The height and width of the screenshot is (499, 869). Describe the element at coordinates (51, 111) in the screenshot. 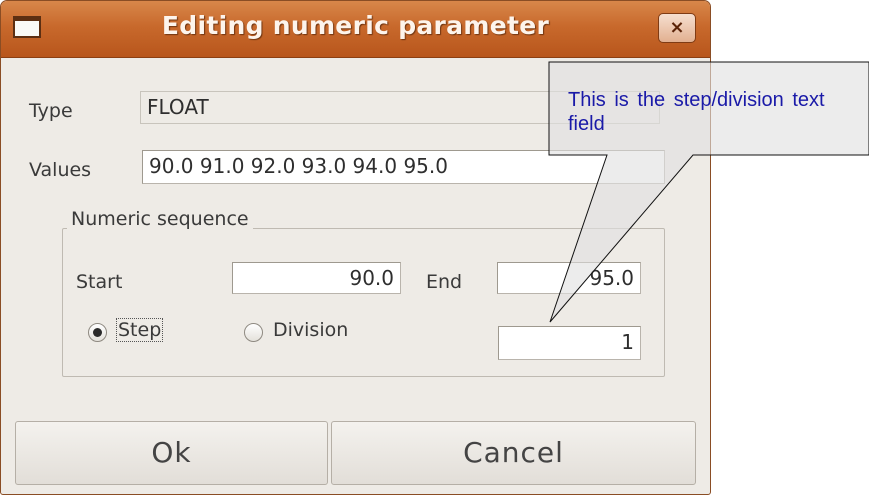

I see `type-label: Type` at that location.